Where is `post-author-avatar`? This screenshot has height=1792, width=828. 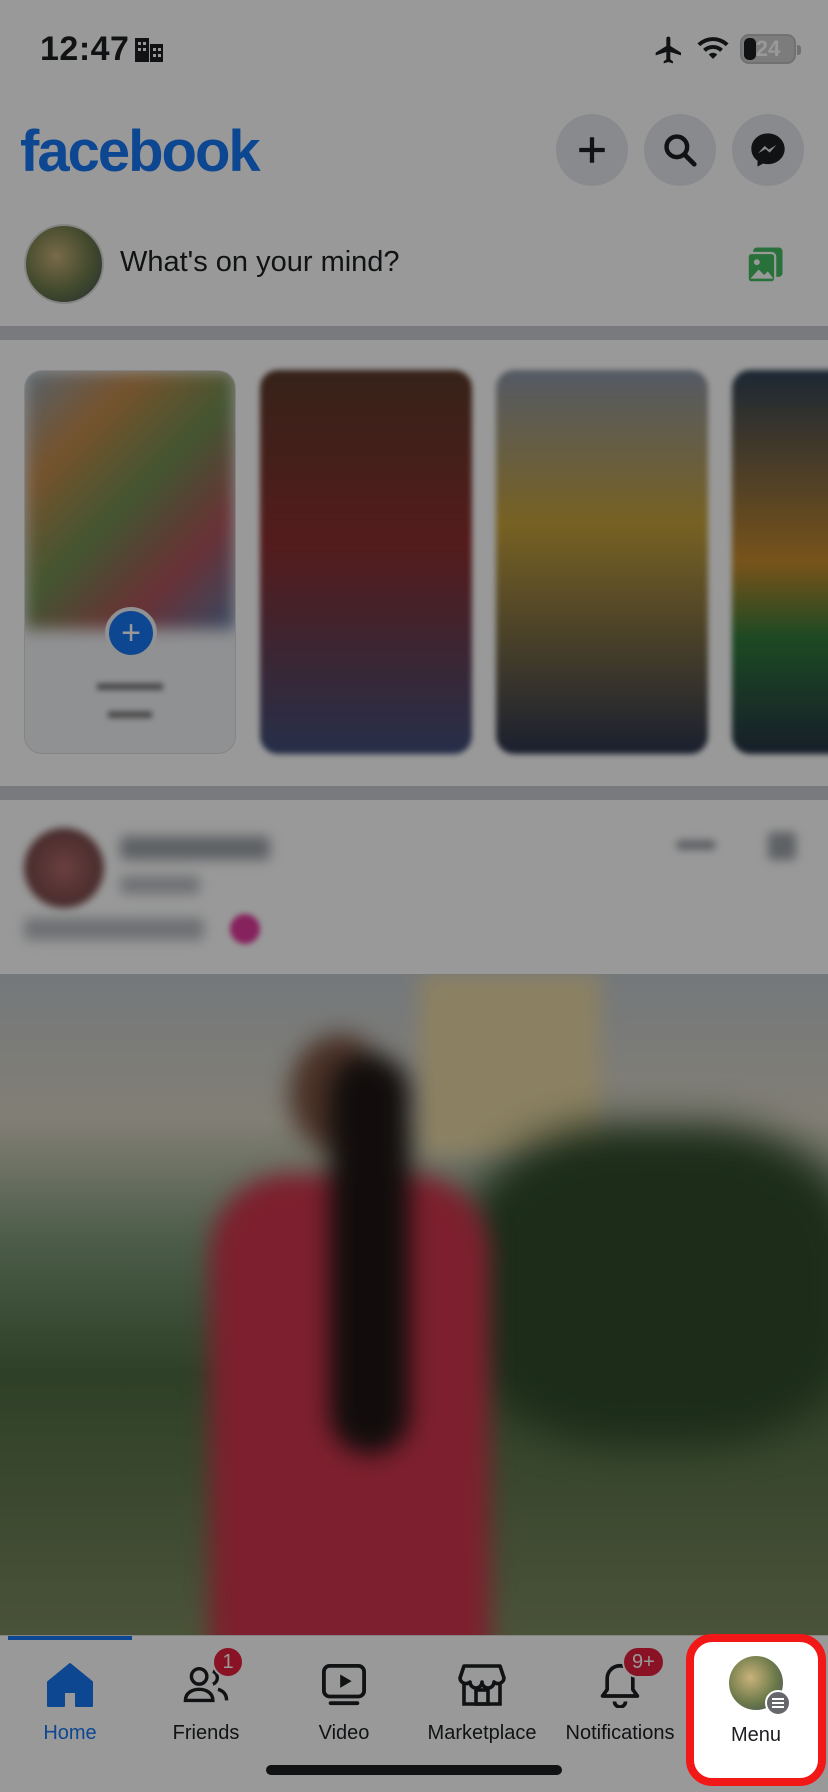
post-author-avatar is located at coordinates (64, 868).